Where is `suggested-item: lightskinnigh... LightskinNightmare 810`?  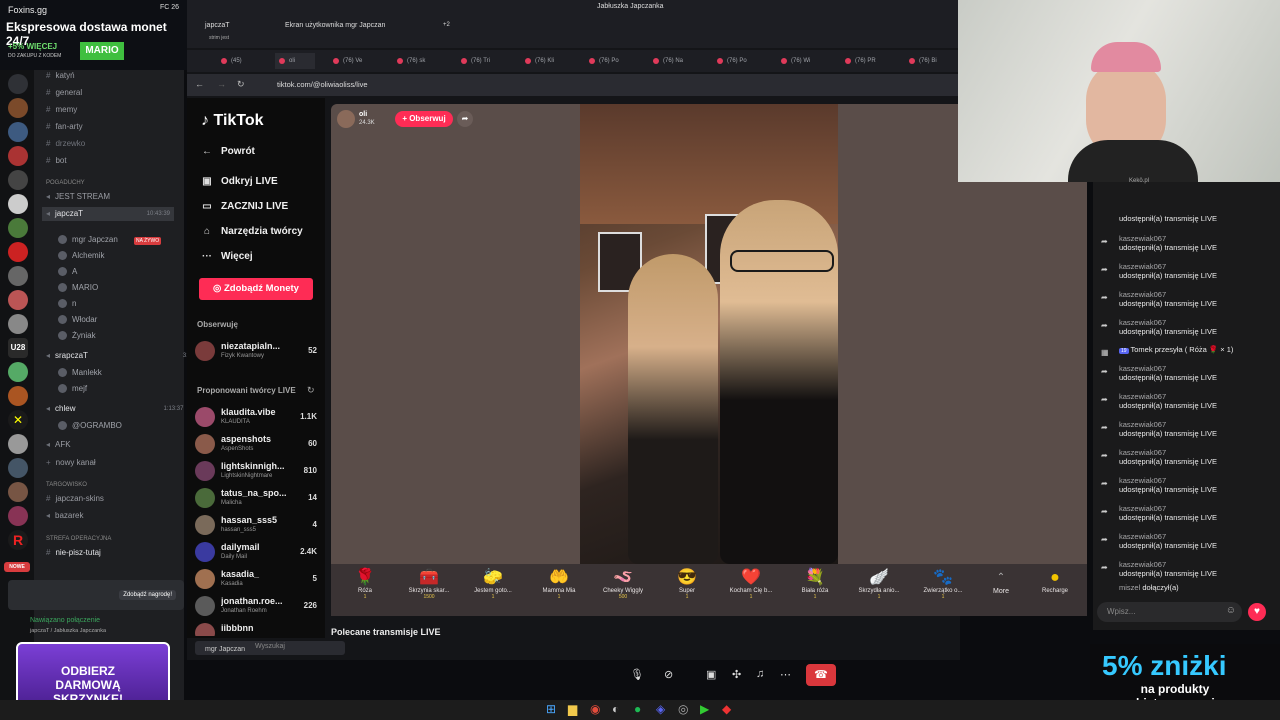
suggested-item: lightskinnigh... LightskinNightmare 810 is located at coordinates (258, 473).